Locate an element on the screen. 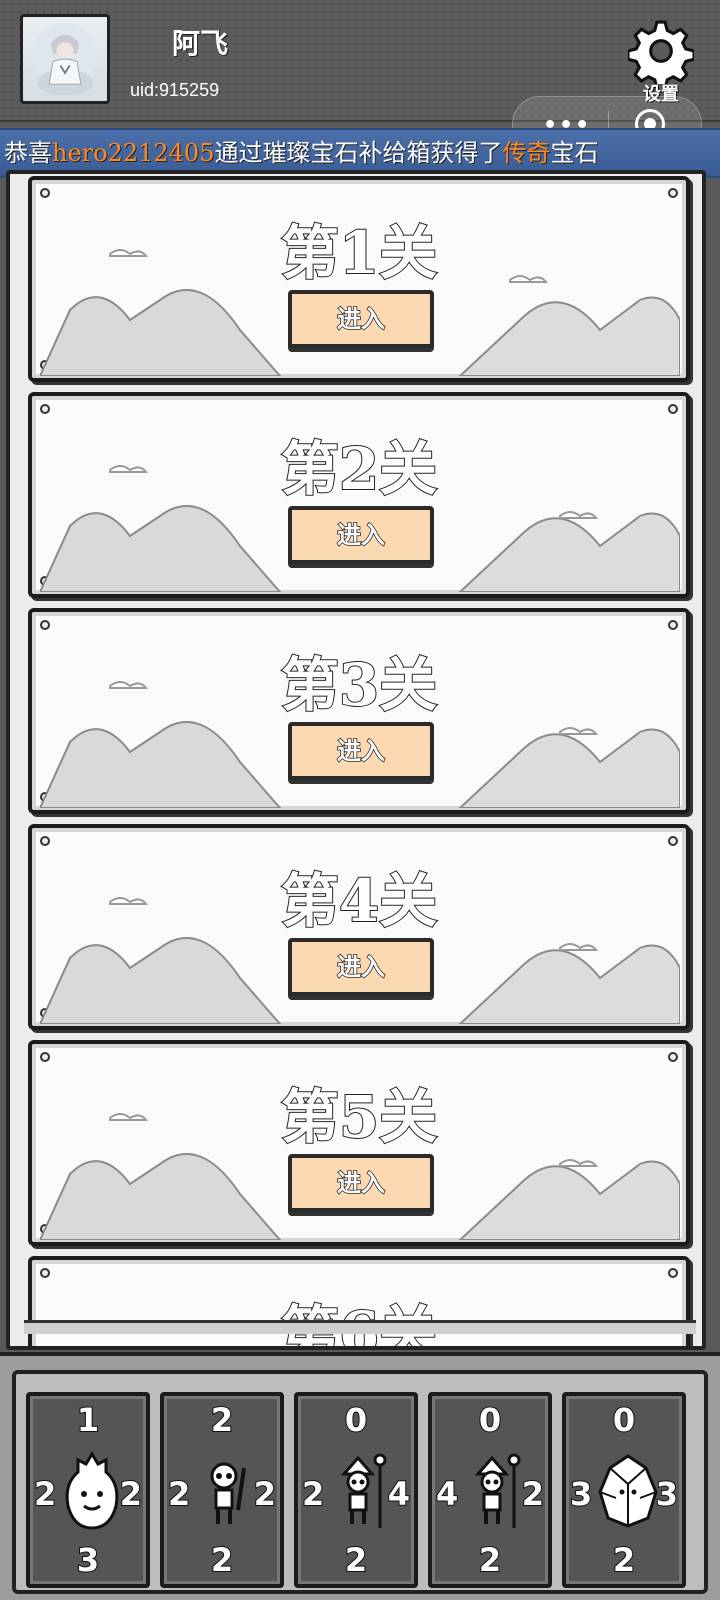 The width and height of the screenshot is (720, 1600). level-title: 第6关 is located at coordinates (359, 1316).